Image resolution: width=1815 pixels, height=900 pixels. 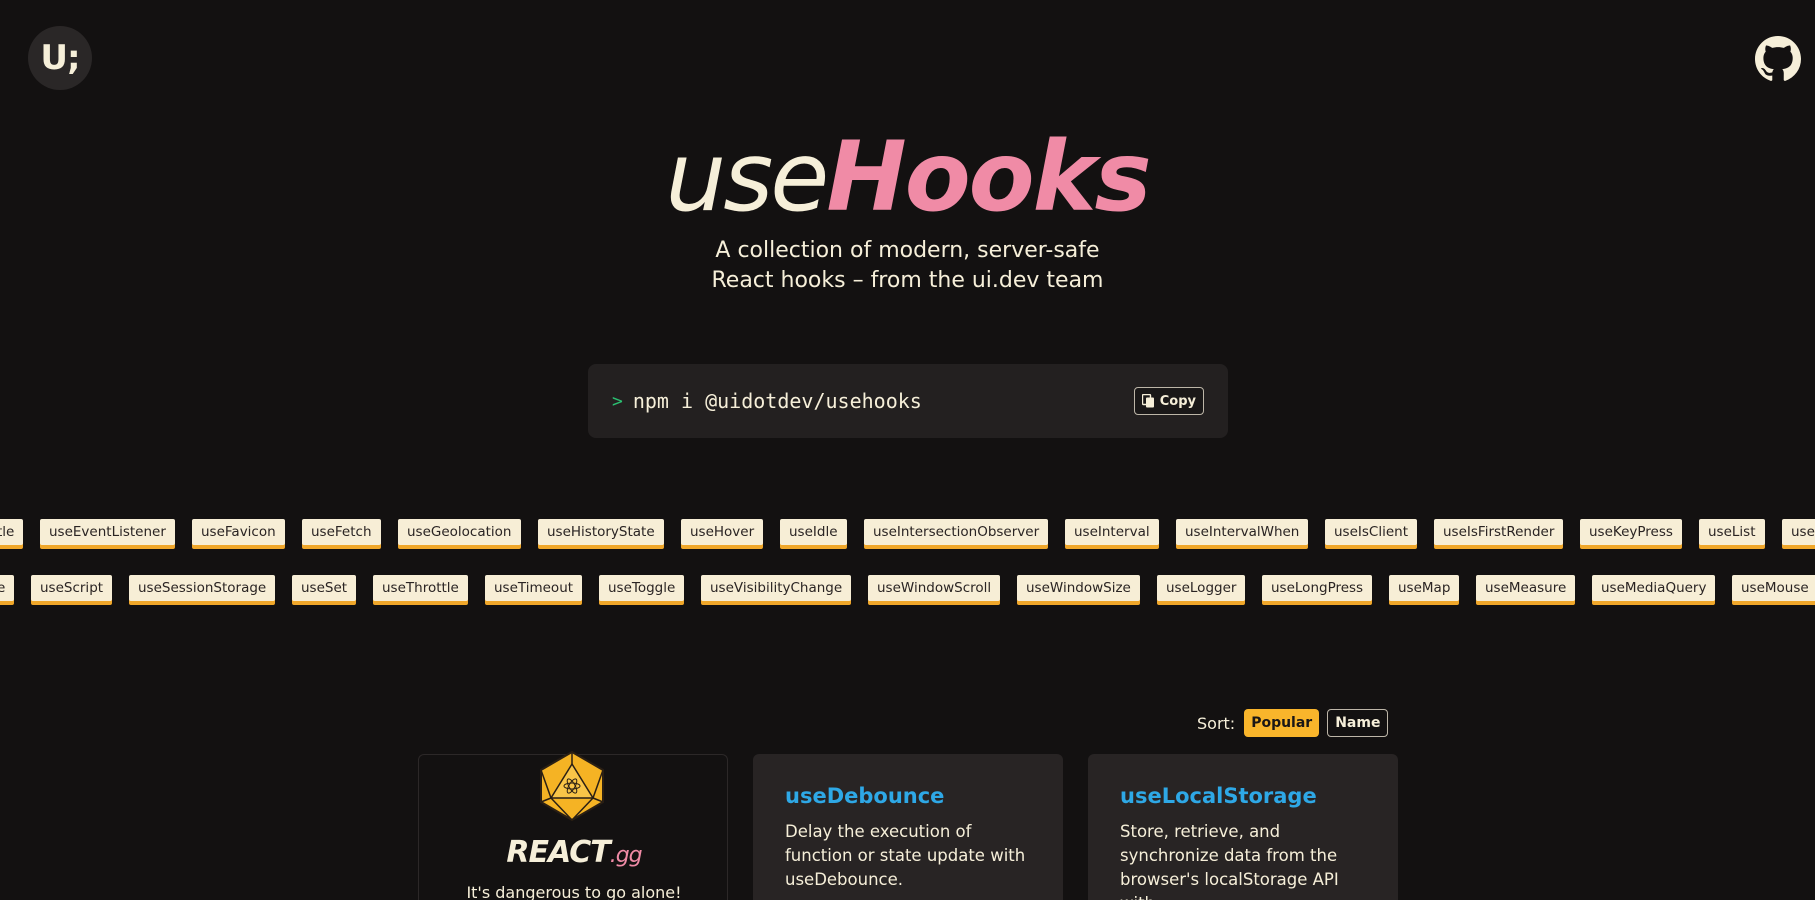 I want to click on hook-chip: useIdle, so click(x=813, y=532).